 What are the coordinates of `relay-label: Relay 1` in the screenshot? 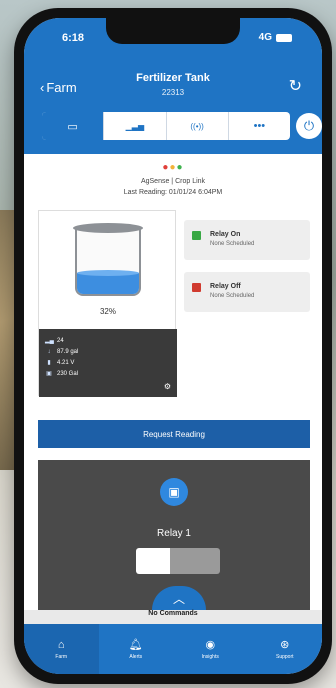 It's located at (174, 533).